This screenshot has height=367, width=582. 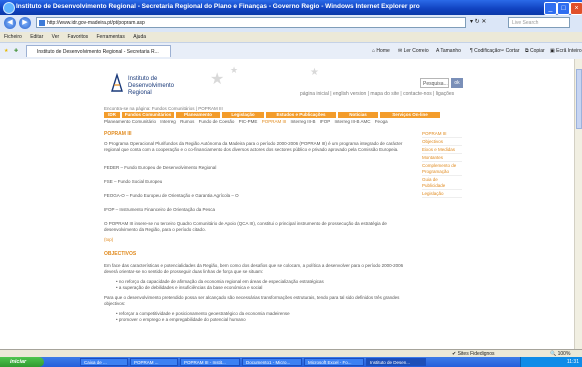 What do you see at coordinates (42, 23) in the screenshot?
I see `page-favicon-icon` at bounding box center [42, 23].